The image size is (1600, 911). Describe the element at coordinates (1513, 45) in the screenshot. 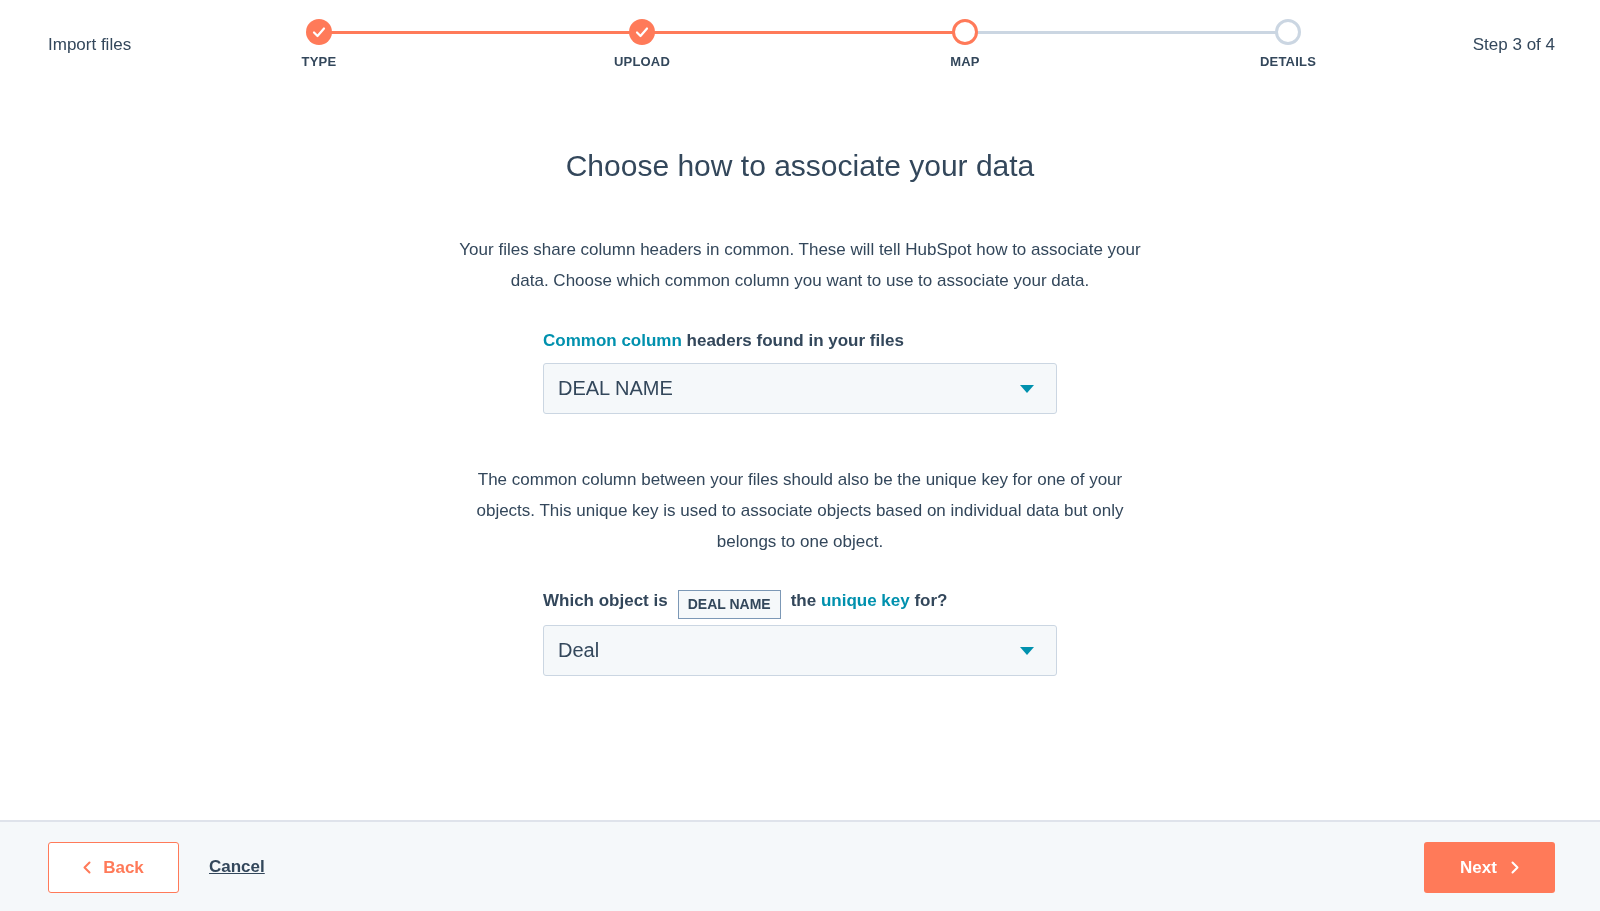

I see `step-counter: Step 3 of 4` at that location.